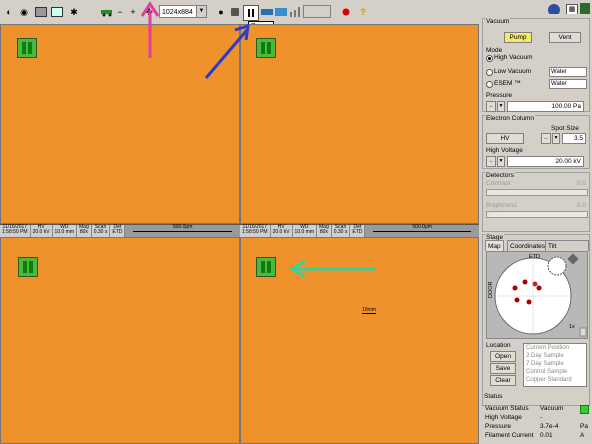 This screenshot has height=444, width=592. What do you see at coordinates (518, 37) in the screenshot?
I see `pump-button: Pump` at bounding box center [518, 37].